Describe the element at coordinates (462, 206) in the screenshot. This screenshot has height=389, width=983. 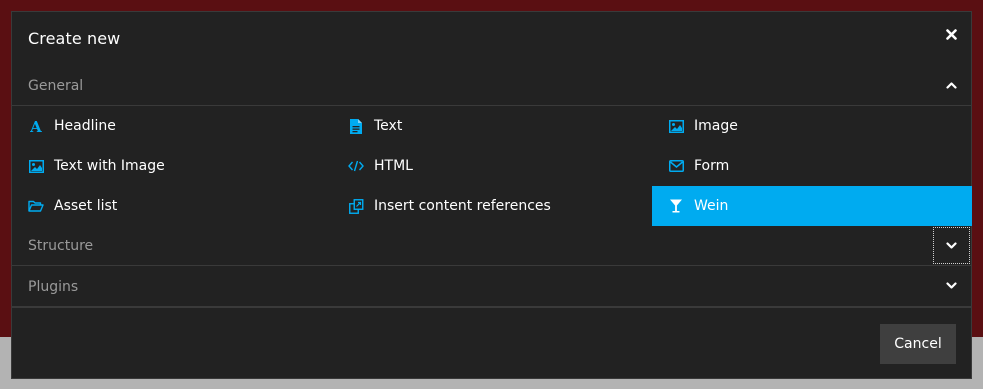
I see `item-label: Insert content references` at that location.